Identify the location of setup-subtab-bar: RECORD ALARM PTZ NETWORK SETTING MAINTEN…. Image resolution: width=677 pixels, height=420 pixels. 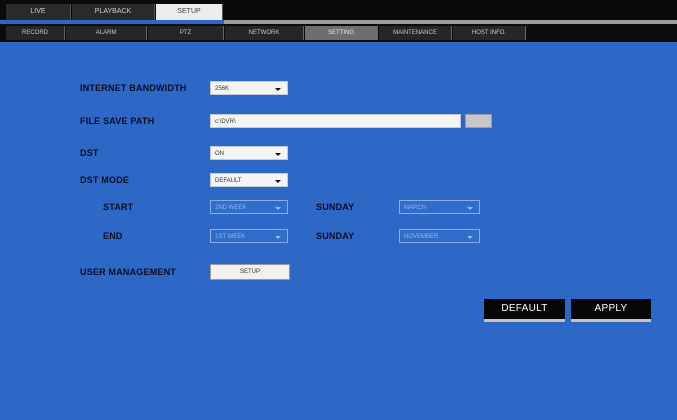
(338, 33).